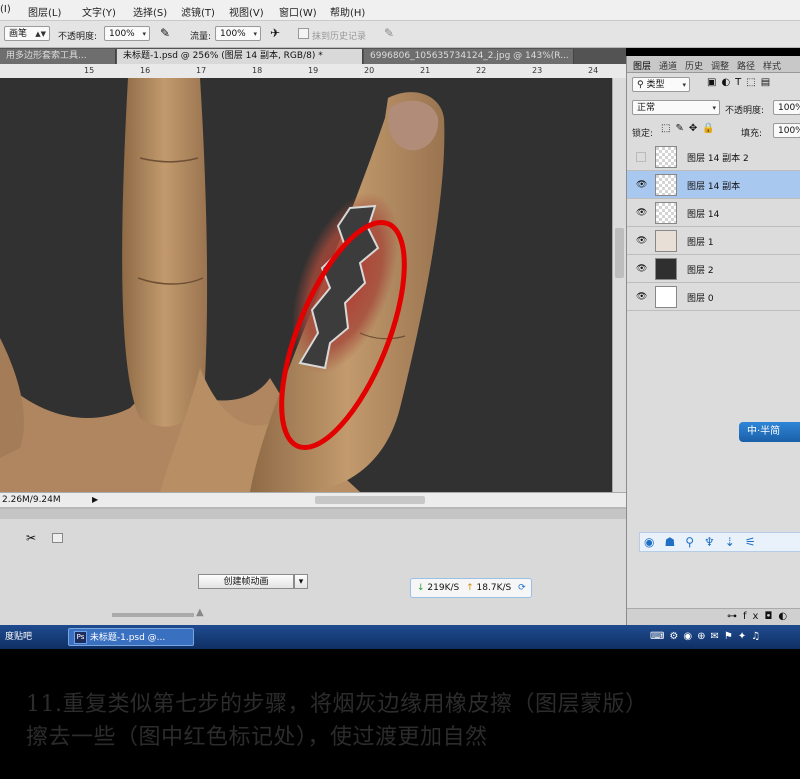 Image resolution: width=800 pixels, height=779 pixels. I want to click on tab-channels: 通道, so click(668, 65).